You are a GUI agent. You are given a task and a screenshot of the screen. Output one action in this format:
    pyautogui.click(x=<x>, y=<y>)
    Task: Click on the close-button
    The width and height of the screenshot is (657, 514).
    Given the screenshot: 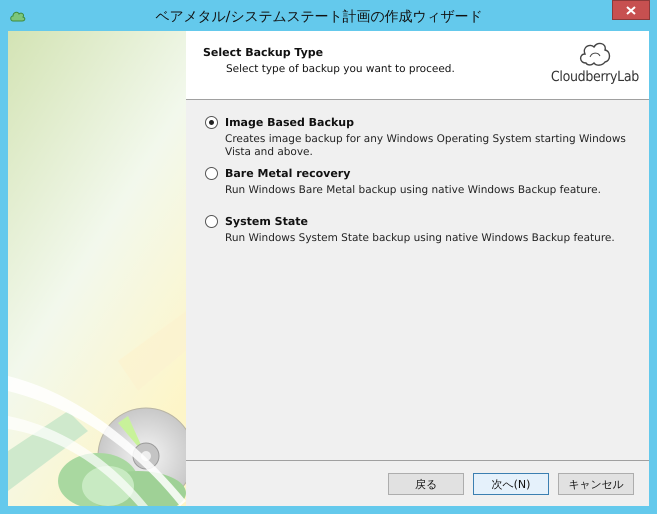 What is the action you would take?
    pyautogui.click(x=631, y=10)
    